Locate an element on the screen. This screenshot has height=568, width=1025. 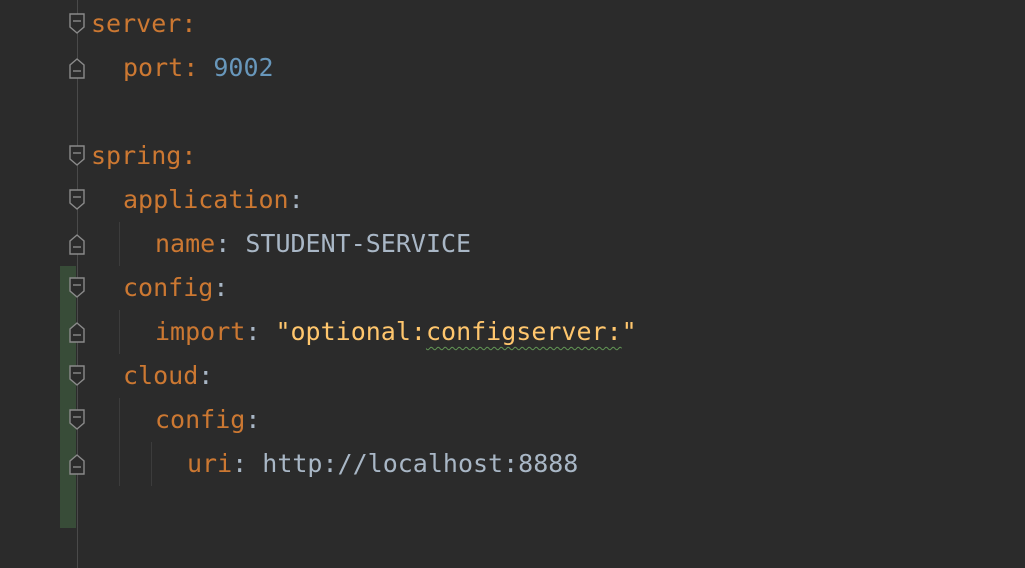
yaml-key: spring is located at coordinates (136, 155).